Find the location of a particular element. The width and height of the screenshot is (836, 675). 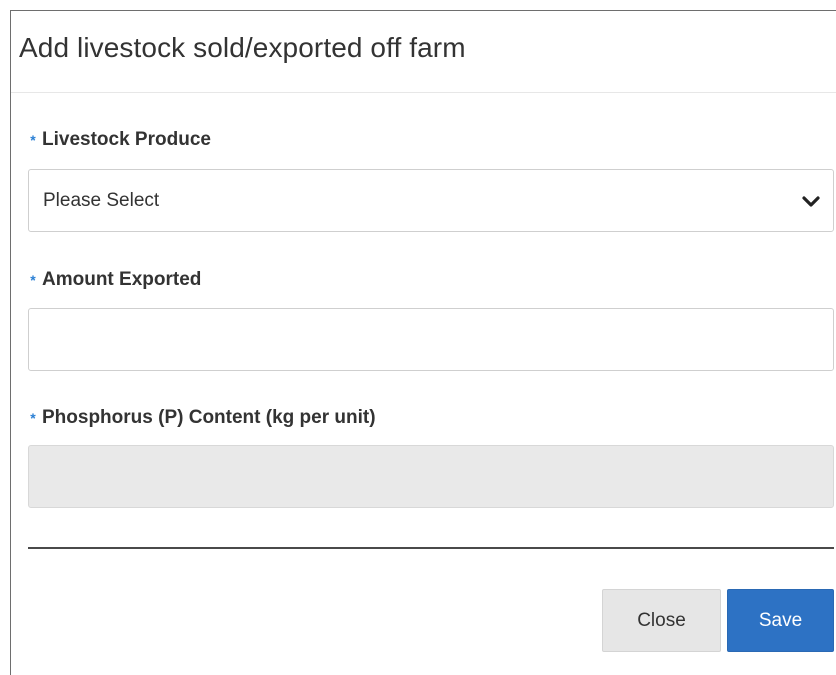

dialog-footer: Close Save is located at coordinates (718, 620).